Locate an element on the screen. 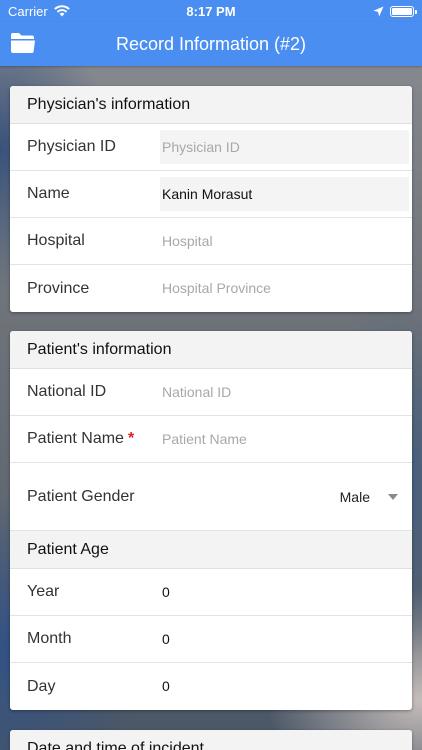 This screenshot has height=750, width=422. age-day-row: Day is located at coordinates (211, 686).